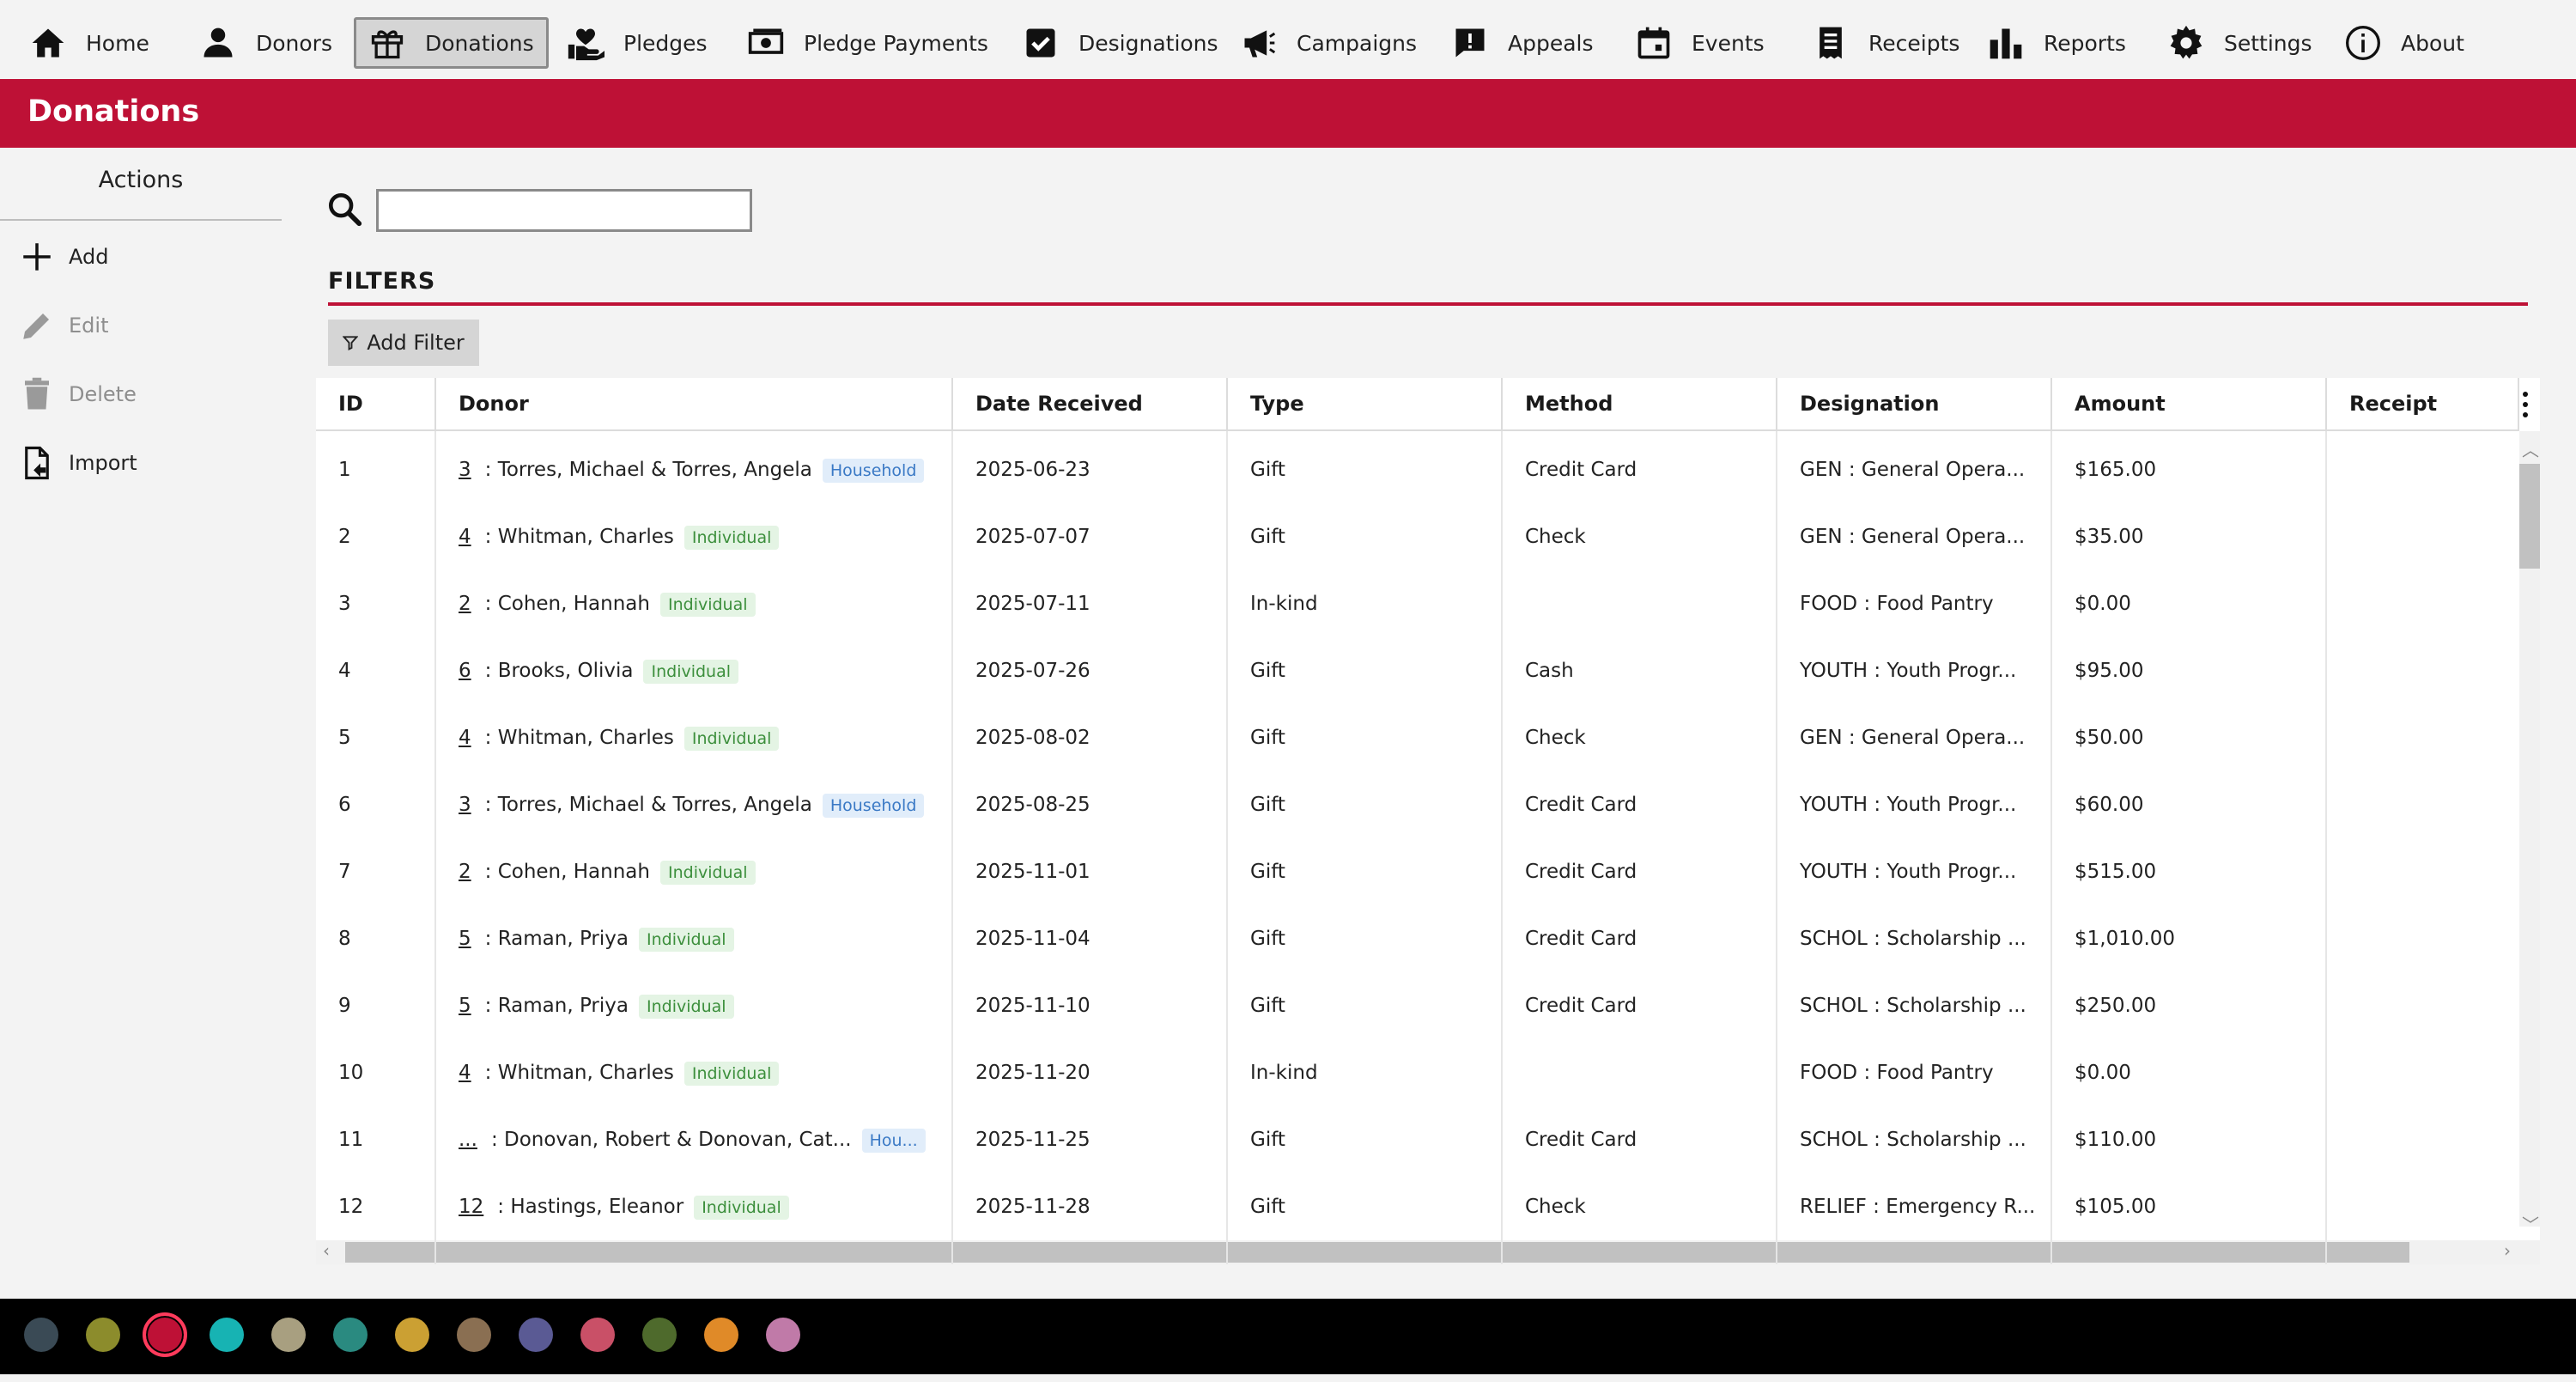 Image resolution: width=2576 pixels, height=1382 pixels. I want to click on nav-item-designations: Designations, so click(1120, 43).